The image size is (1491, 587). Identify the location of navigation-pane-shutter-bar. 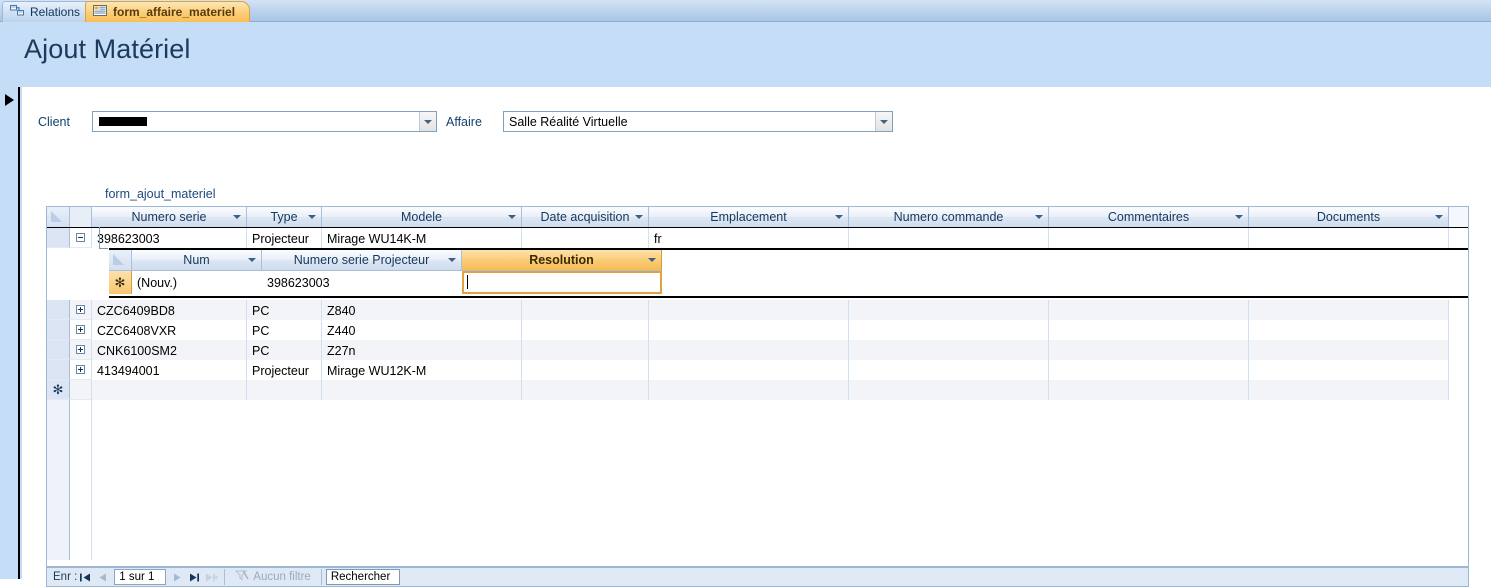
(10, 333).